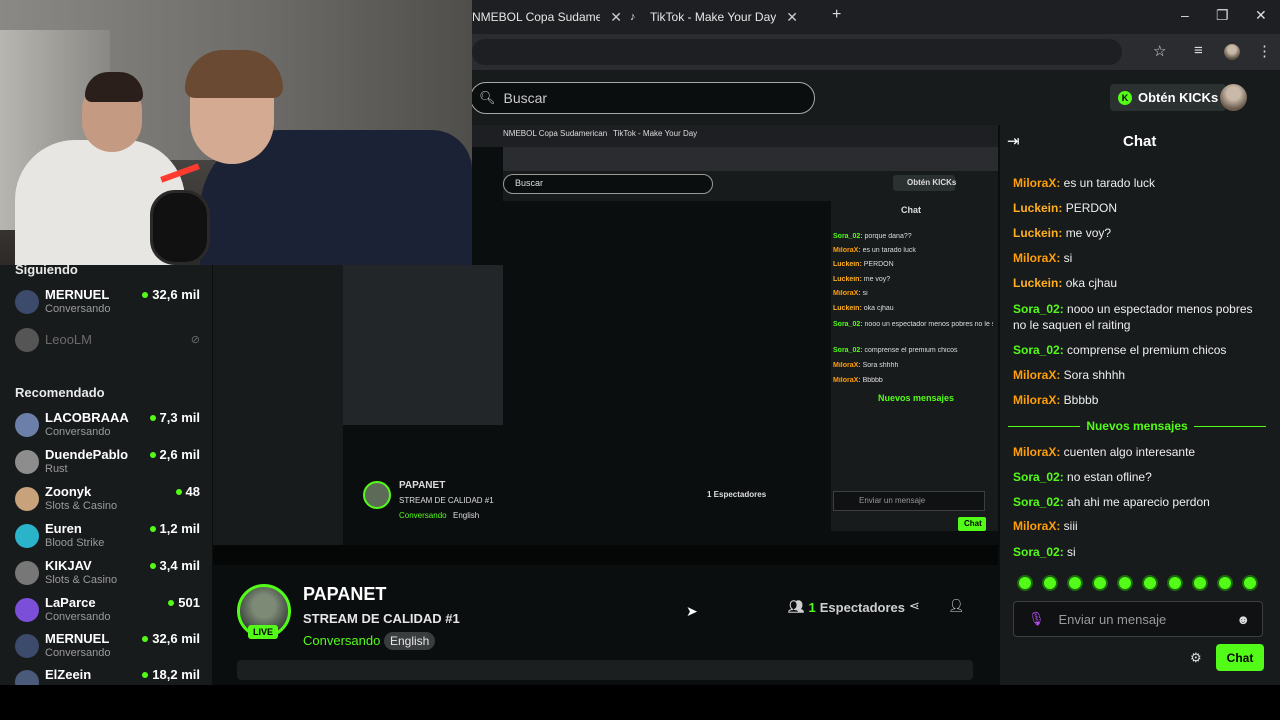 Image resolution: width=1280 pixels, height=720 pixels. What do you see at coordinates (956, 606) in the screenshot?
I see `follow-icon: 👤︎` at bounding box center [956, 606].